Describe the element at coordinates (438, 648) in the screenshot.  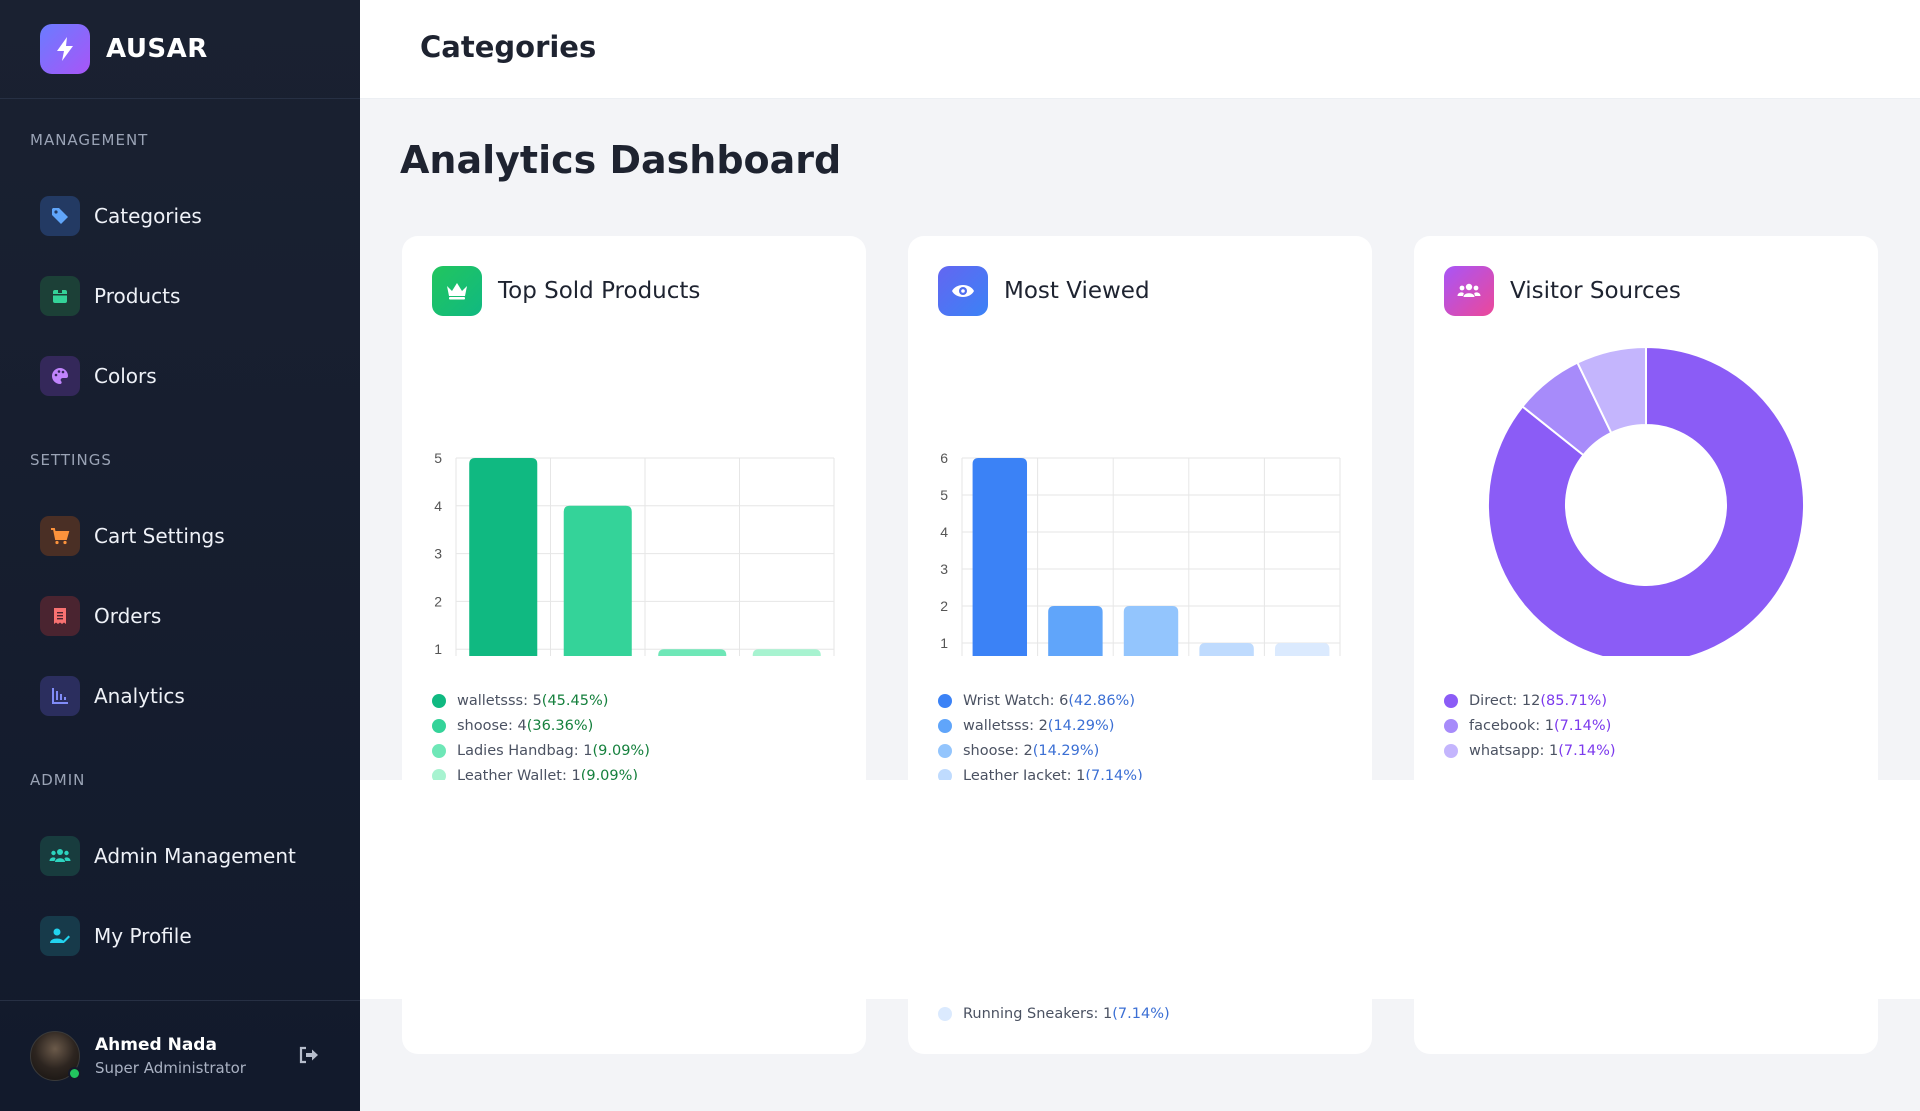
I see `y-tick-label: 1` at that location.